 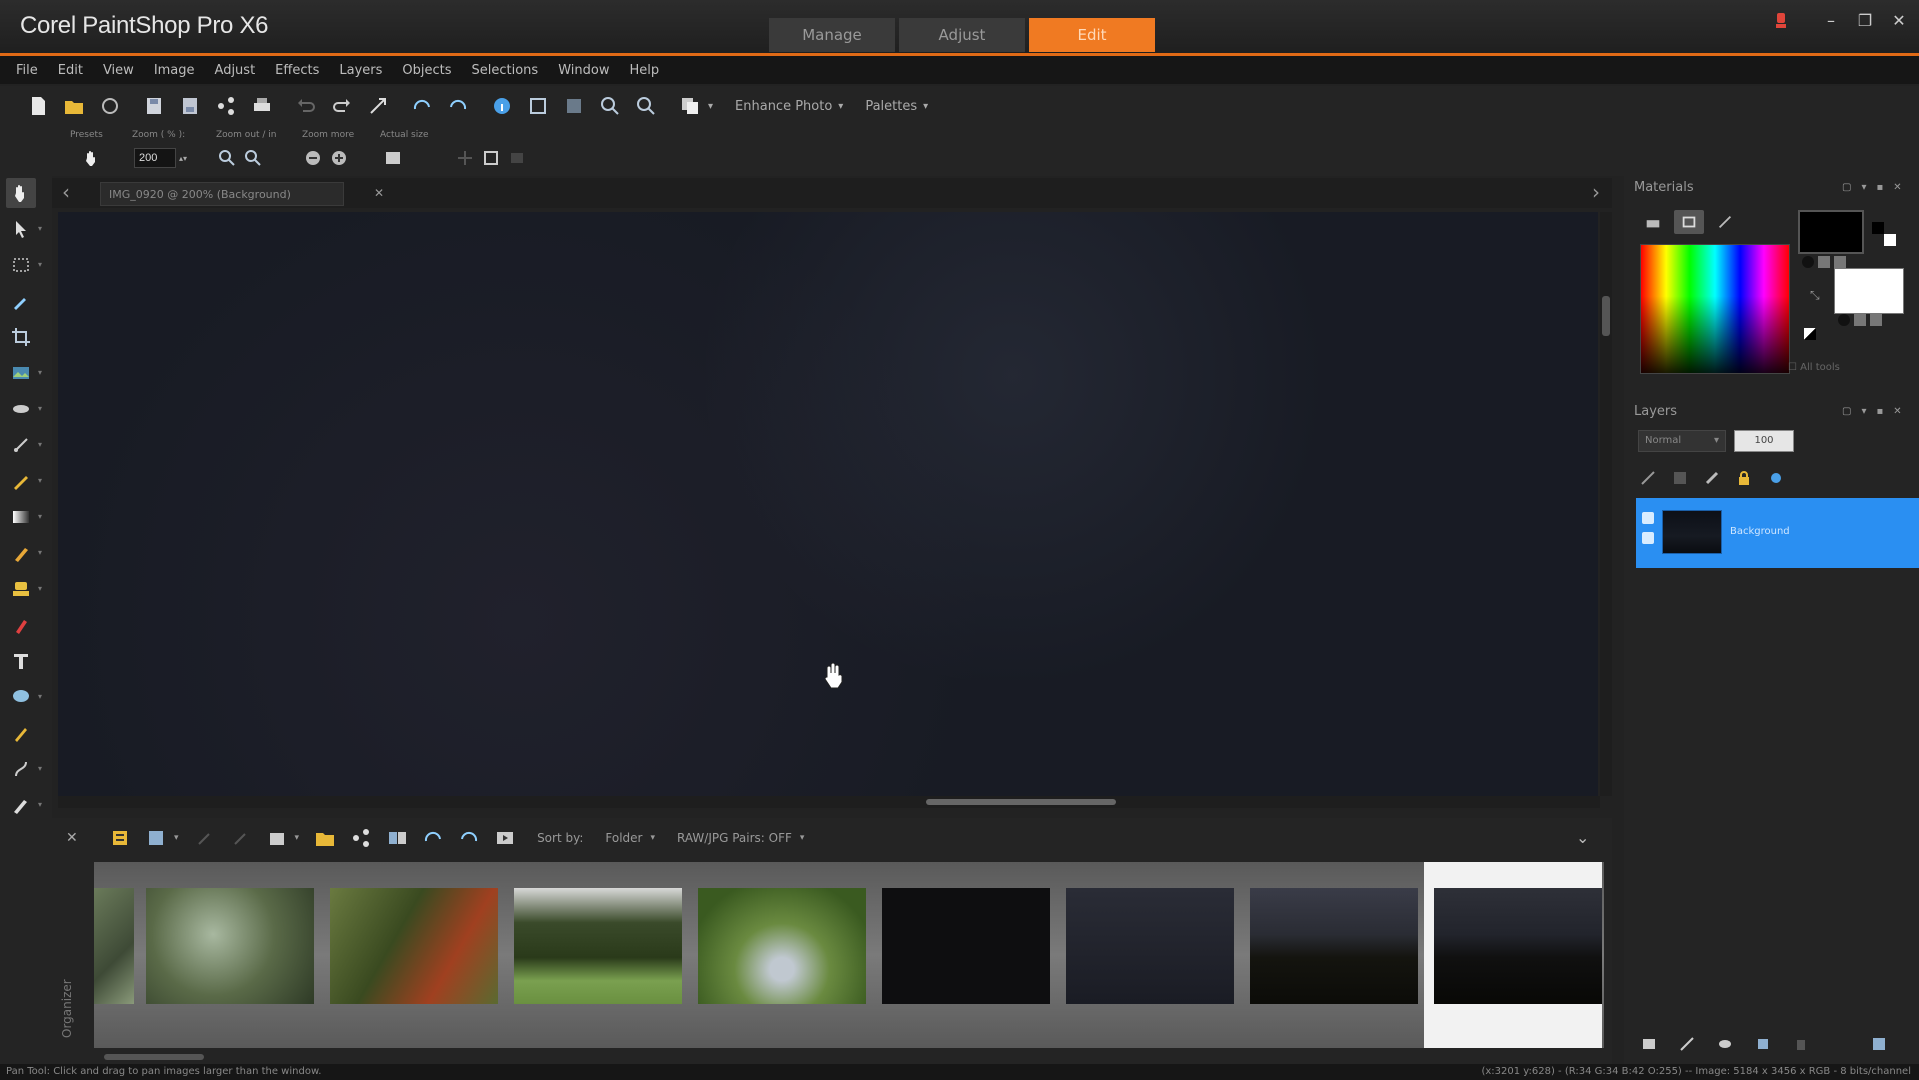 What do you see at coordinates (962, 35) in the screenshot?
I see `tab-adjust: Adjust` at bounding box center [962, 35].